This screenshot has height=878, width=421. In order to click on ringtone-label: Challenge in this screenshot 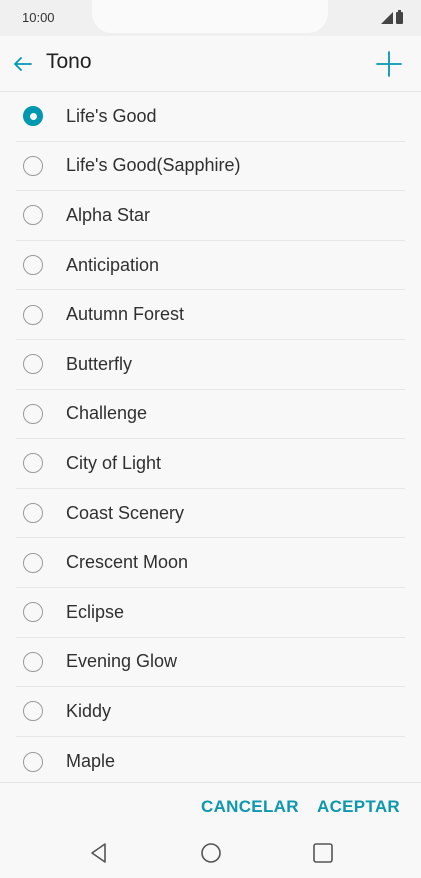, I will do `click(107, 413)`.